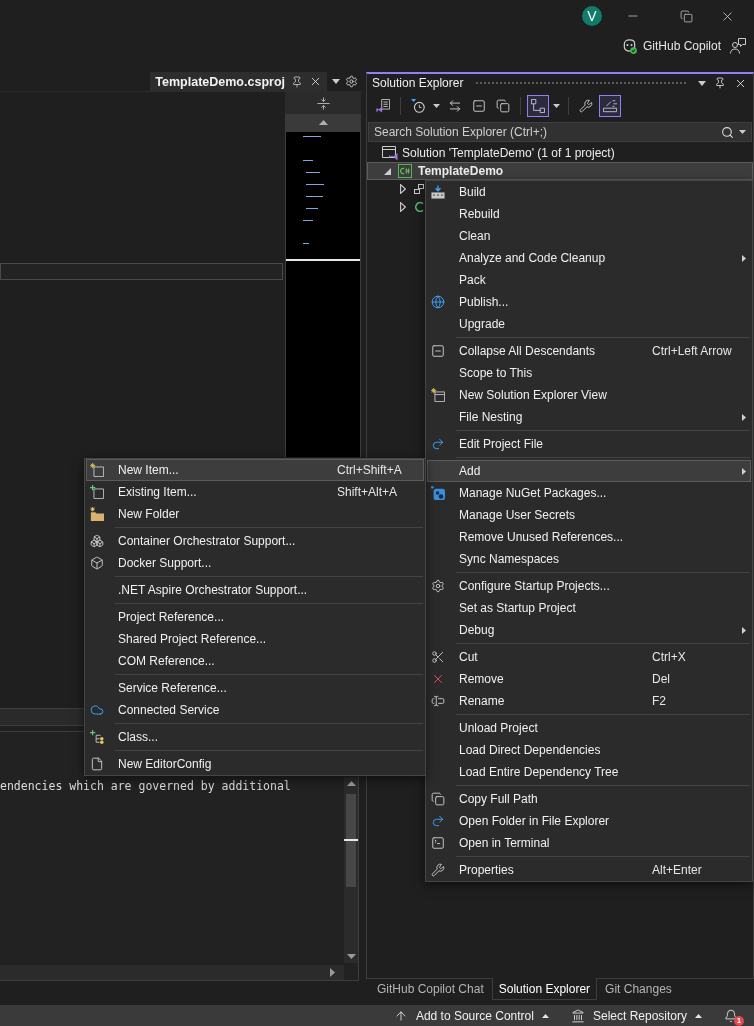 The image size is (754, 1026). Describe the element at coordinates (438, 843) in the screenshot. I see `terminal-icon` at that location.